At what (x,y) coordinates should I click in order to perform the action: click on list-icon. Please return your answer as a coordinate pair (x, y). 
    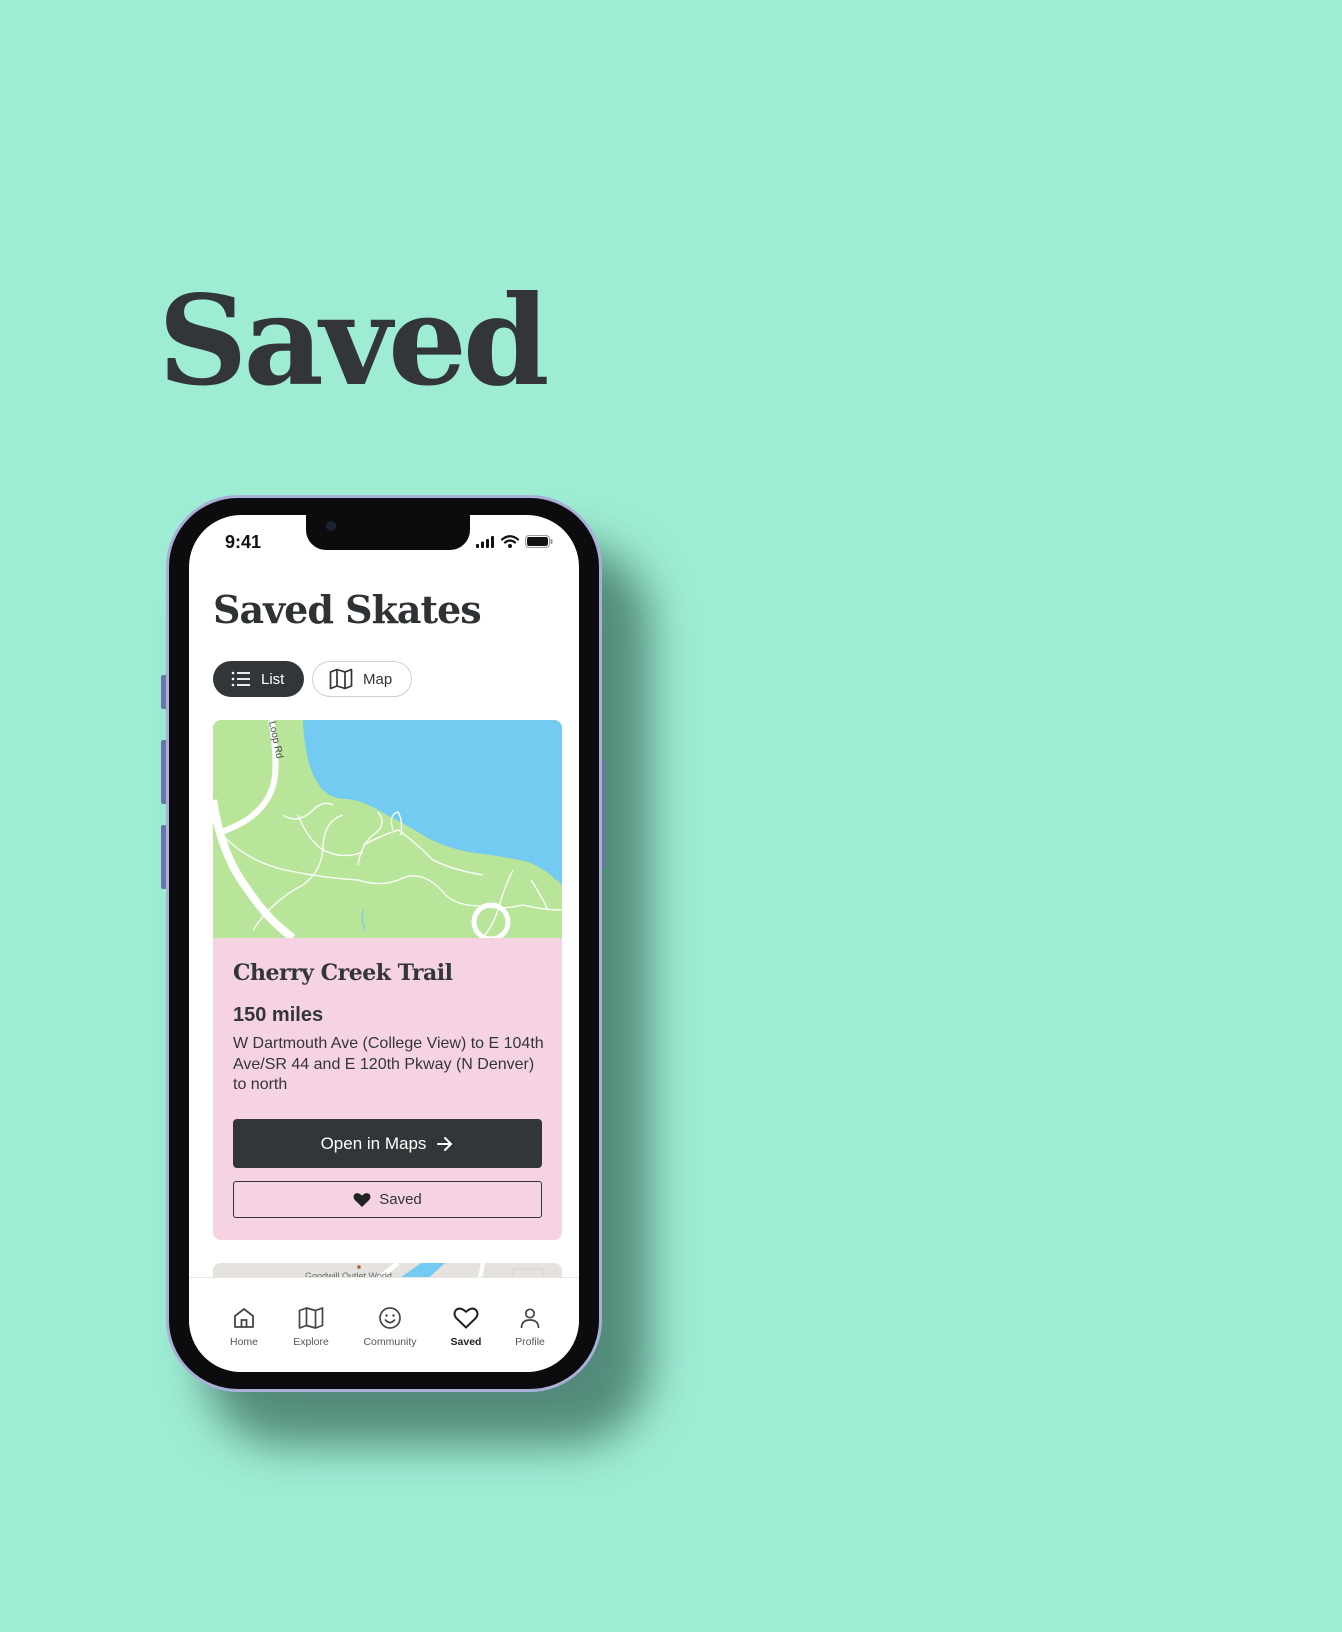
    Looking at the image, I should click on (240, 679).